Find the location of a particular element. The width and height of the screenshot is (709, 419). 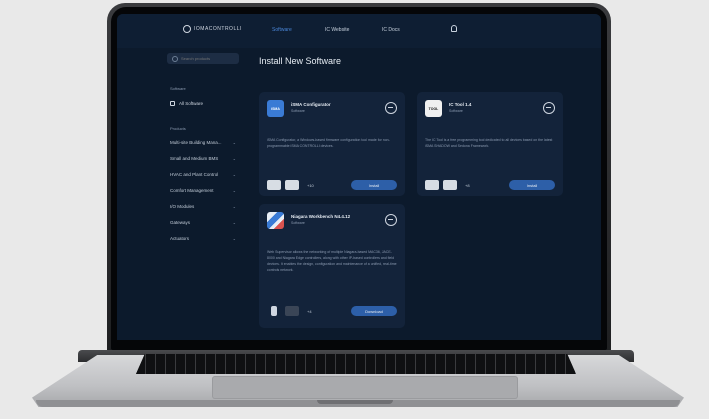

search-input is located at coordinates (208, 58).